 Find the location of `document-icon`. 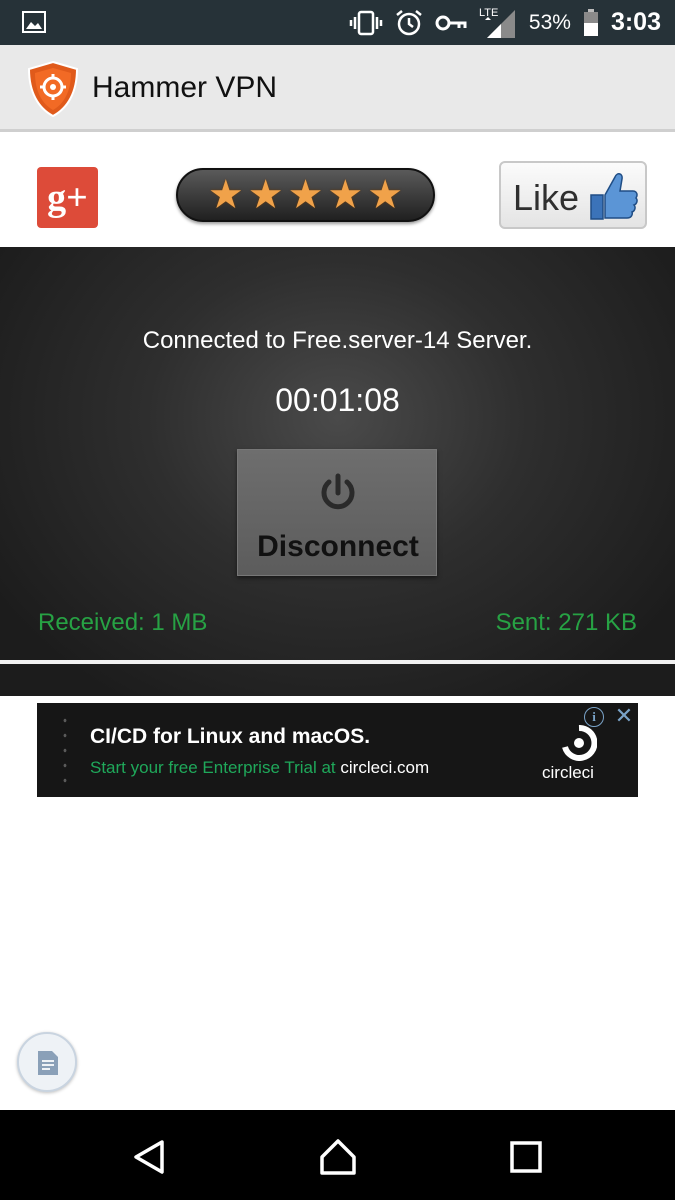

document-icon is located at coordinates (48, 1063).